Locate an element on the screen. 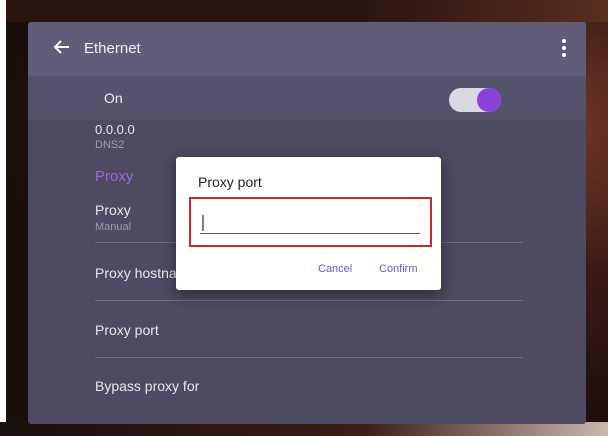 This screenshot has width=608, height=436. more-vertical-icon is located at coordinates (564, 48).